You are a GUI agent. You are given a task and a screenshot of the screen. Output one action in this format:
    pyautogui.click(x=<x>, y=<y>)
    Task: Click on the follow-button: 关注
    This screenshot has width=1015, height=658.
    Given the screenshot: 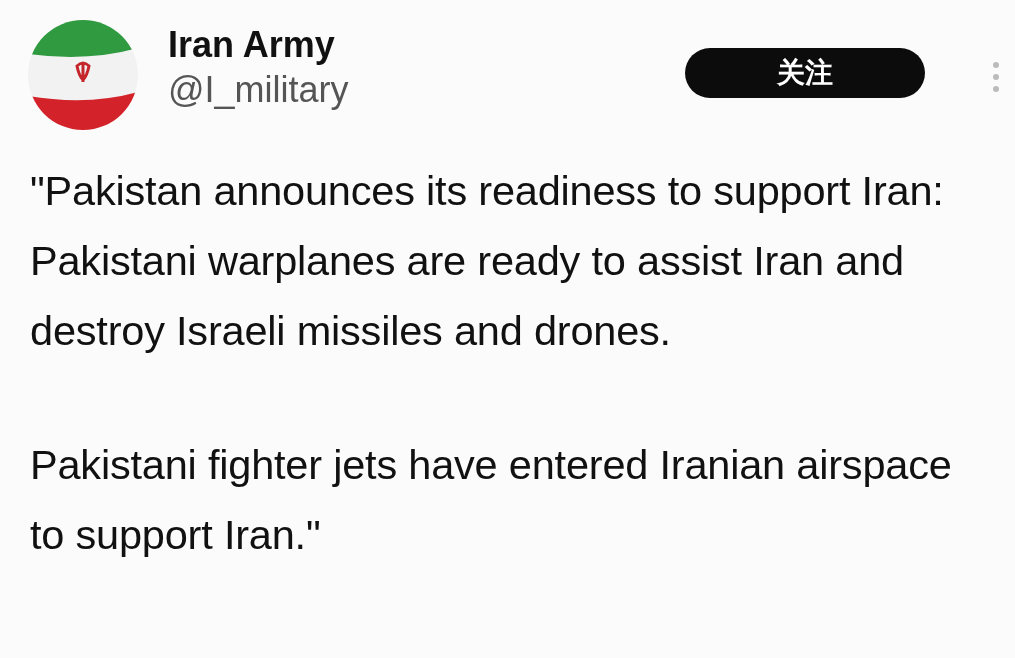 What is the action you would take?
    pyautogui.click(x=805, y=73)
    